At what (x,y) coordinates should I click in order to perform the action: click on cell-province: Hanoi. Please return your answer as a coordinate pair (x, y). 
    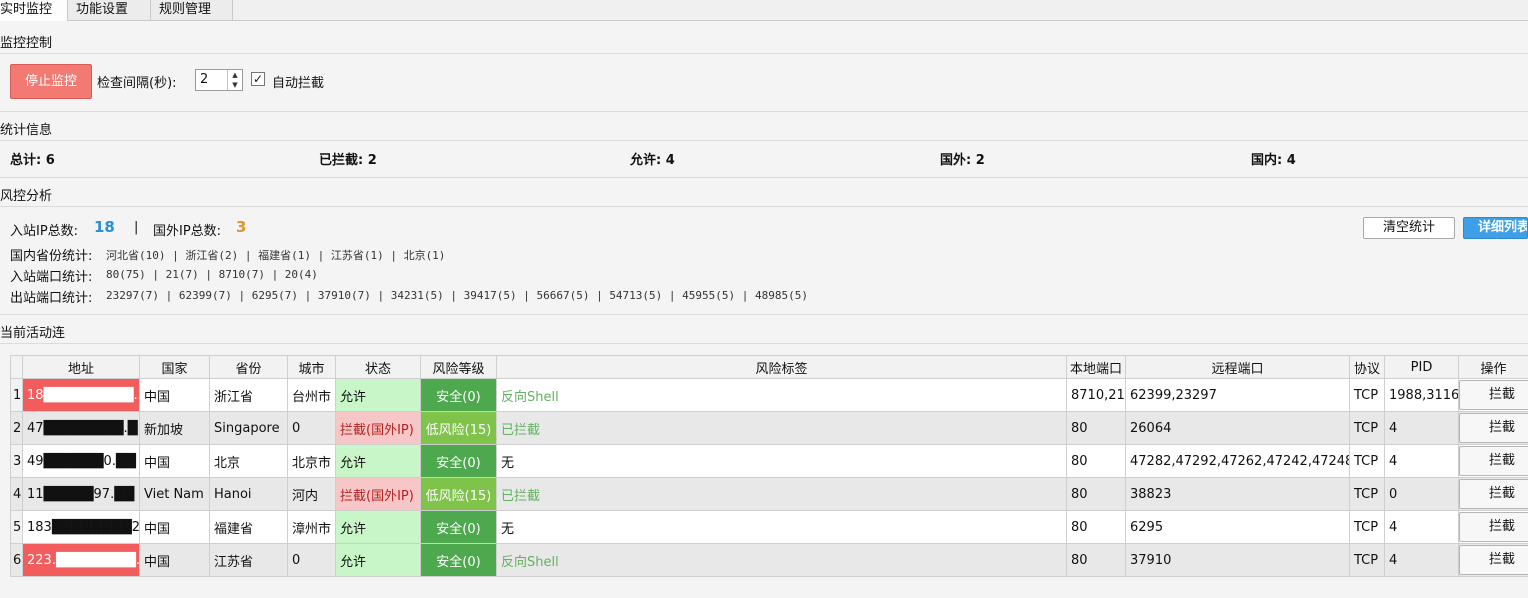
    Looking at the image, I should click on (248, 494).